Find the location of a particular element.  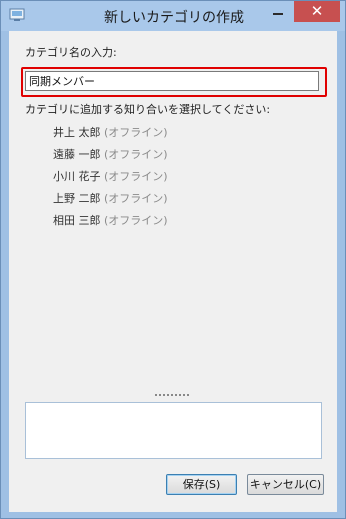

splitter-handle is located at coordinates (172, 396).